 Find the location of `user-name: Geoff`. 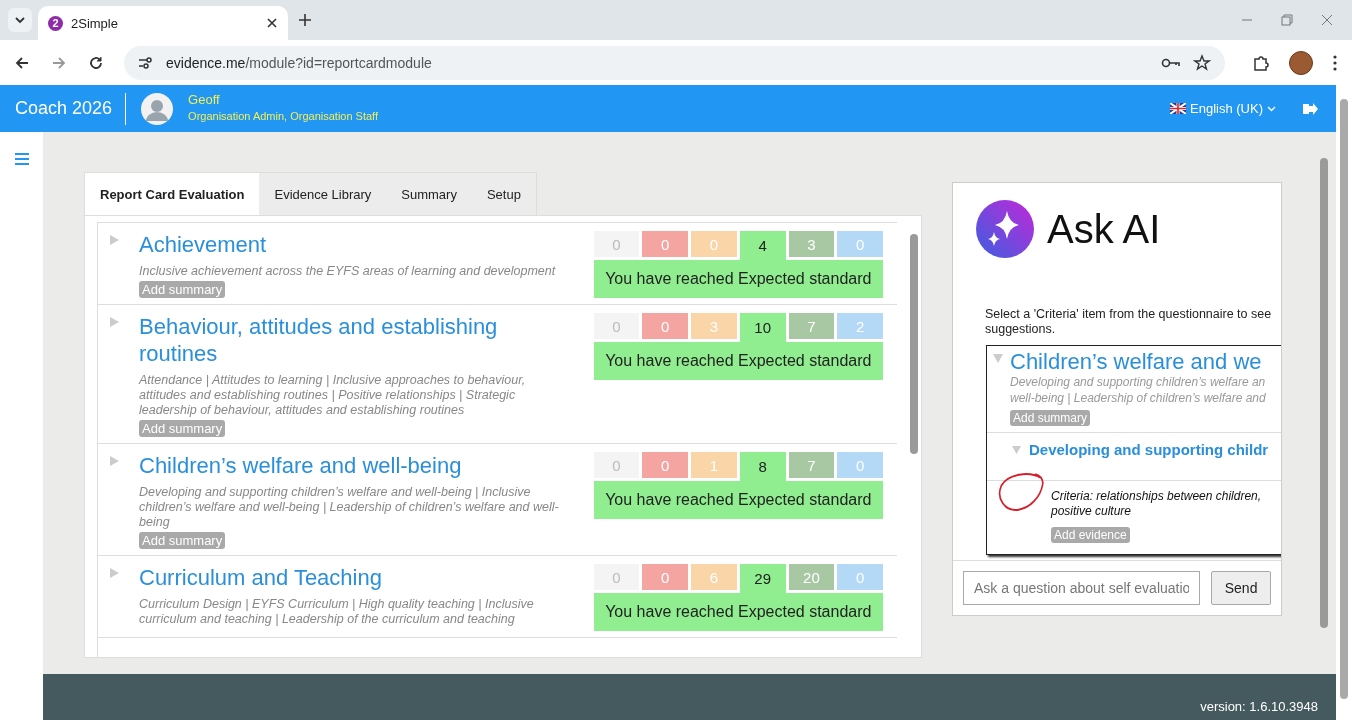

user-name: Geoff is located at coordinates (283, 99).